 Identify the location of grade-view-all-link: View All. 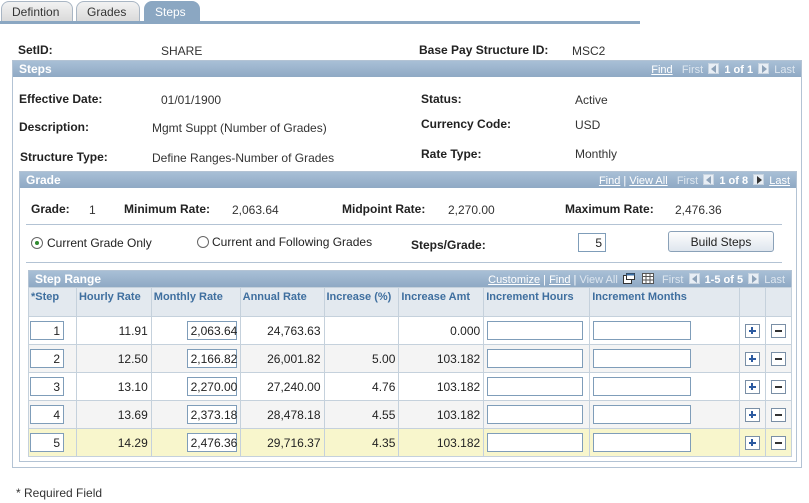
(648, 181).